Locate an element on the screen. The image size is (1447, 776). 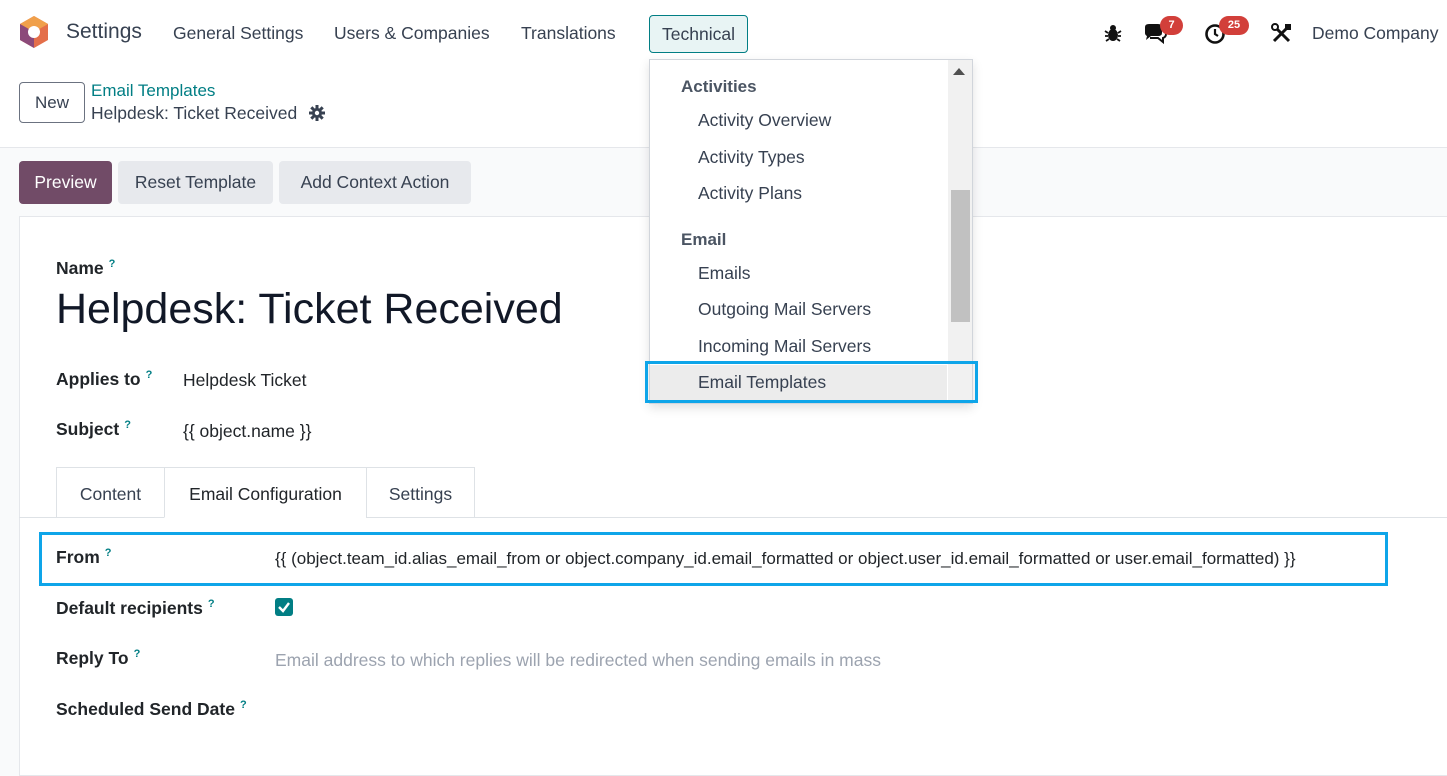
email-templates-highlight-box is located at coordinates (811, 382).